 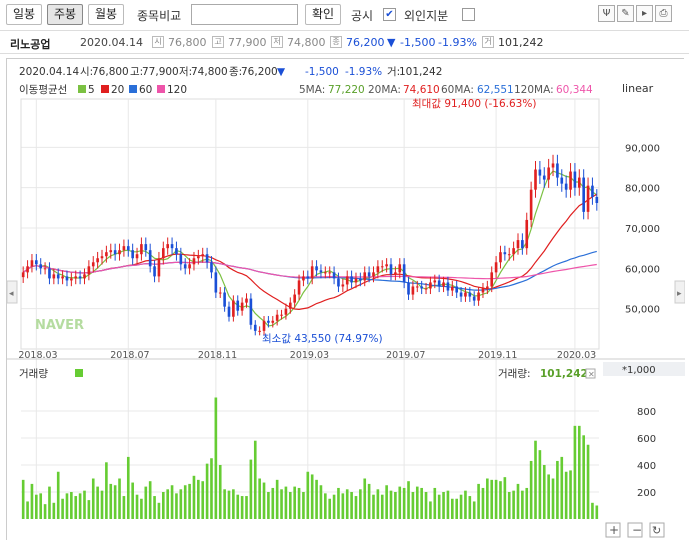 What do you see at coordinates (145, 90) in the screenshot?
I see `ma60-legend-label: 60` at bounding box center [145, 90].